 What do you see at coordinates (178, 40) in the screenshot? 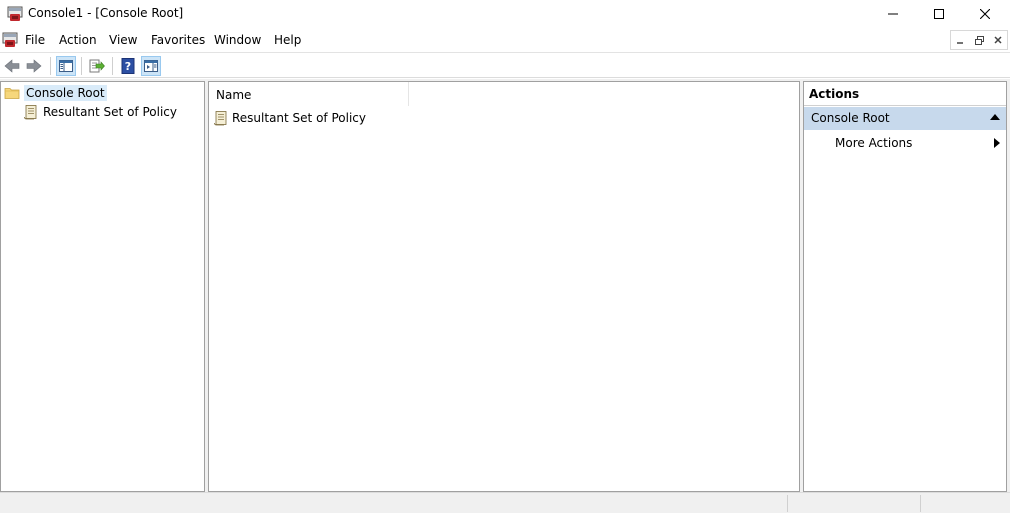
I see `menu-favorites: Favorites` at bounding box center [178, 40].